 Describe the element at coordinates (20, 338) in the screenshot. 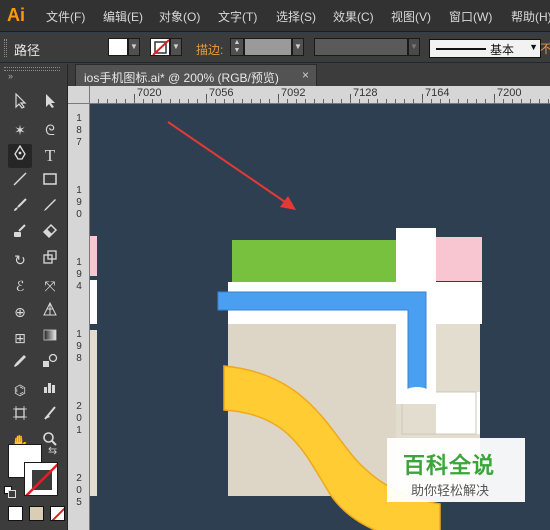

I see `mesh-tool-icon: ⊞` at that location.